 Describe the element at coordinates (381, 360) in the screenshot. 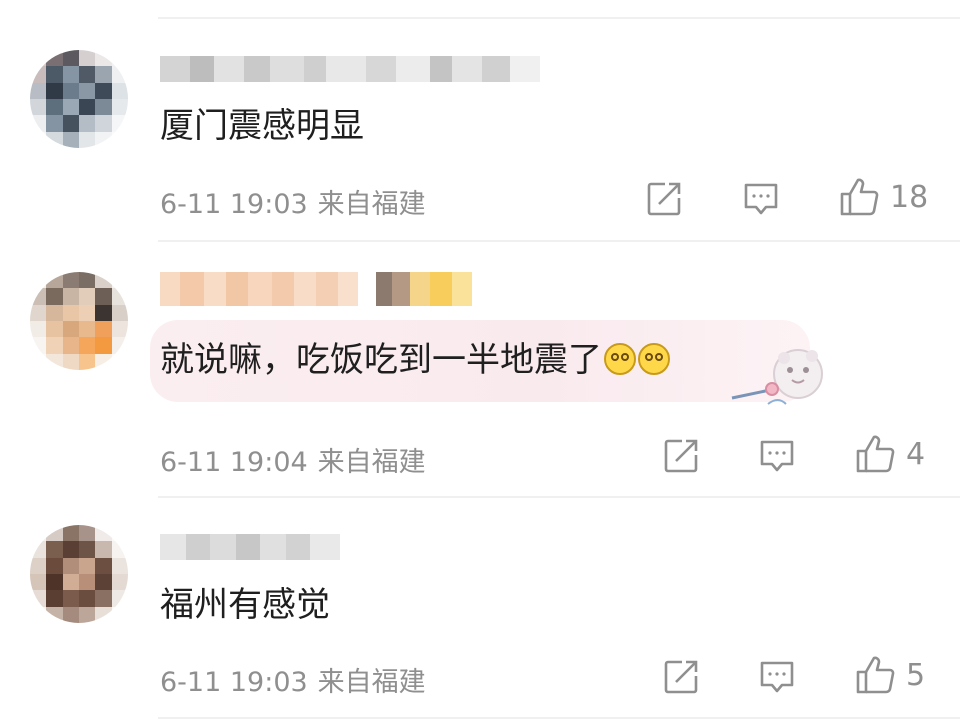

I see `comment-text-body: 就说嘛，吃饭吃到一半地震了` at that location.